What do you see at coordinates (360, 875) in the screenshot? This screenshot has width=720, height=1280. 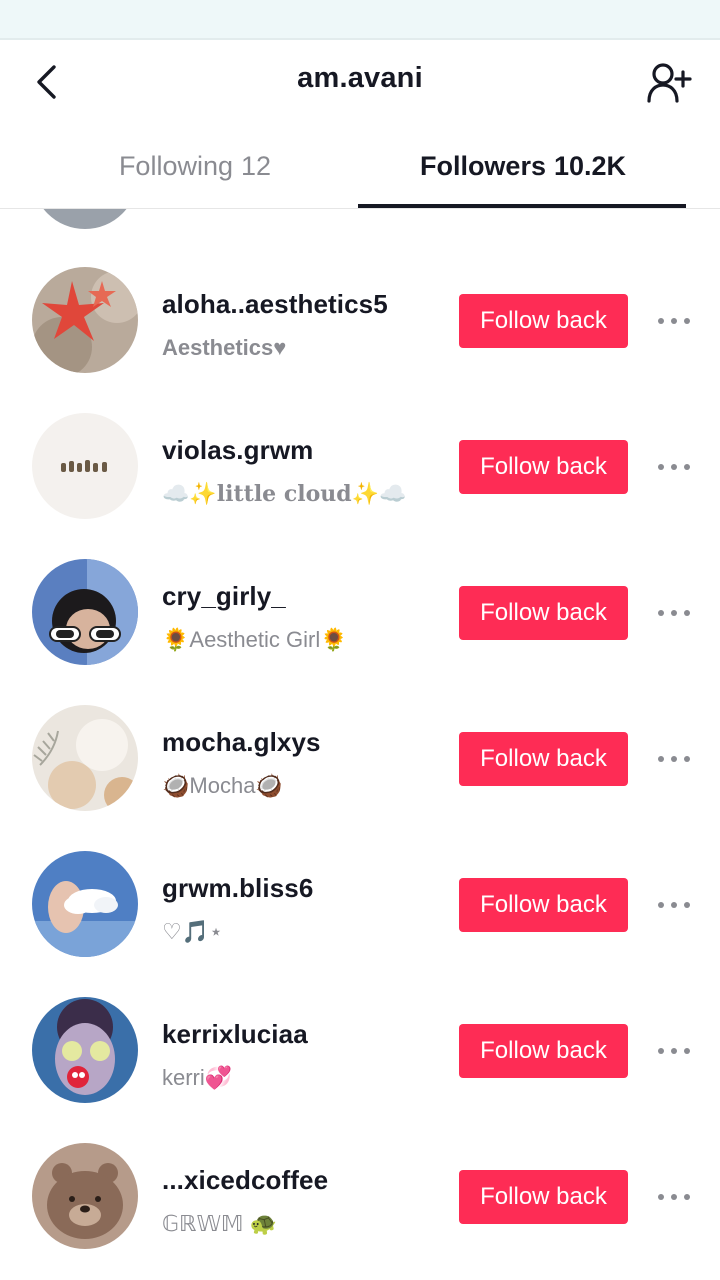 I see `list-item: grwm.bliss6 ♡🎵⋆ Follow back` at bounding box center [360, 875].